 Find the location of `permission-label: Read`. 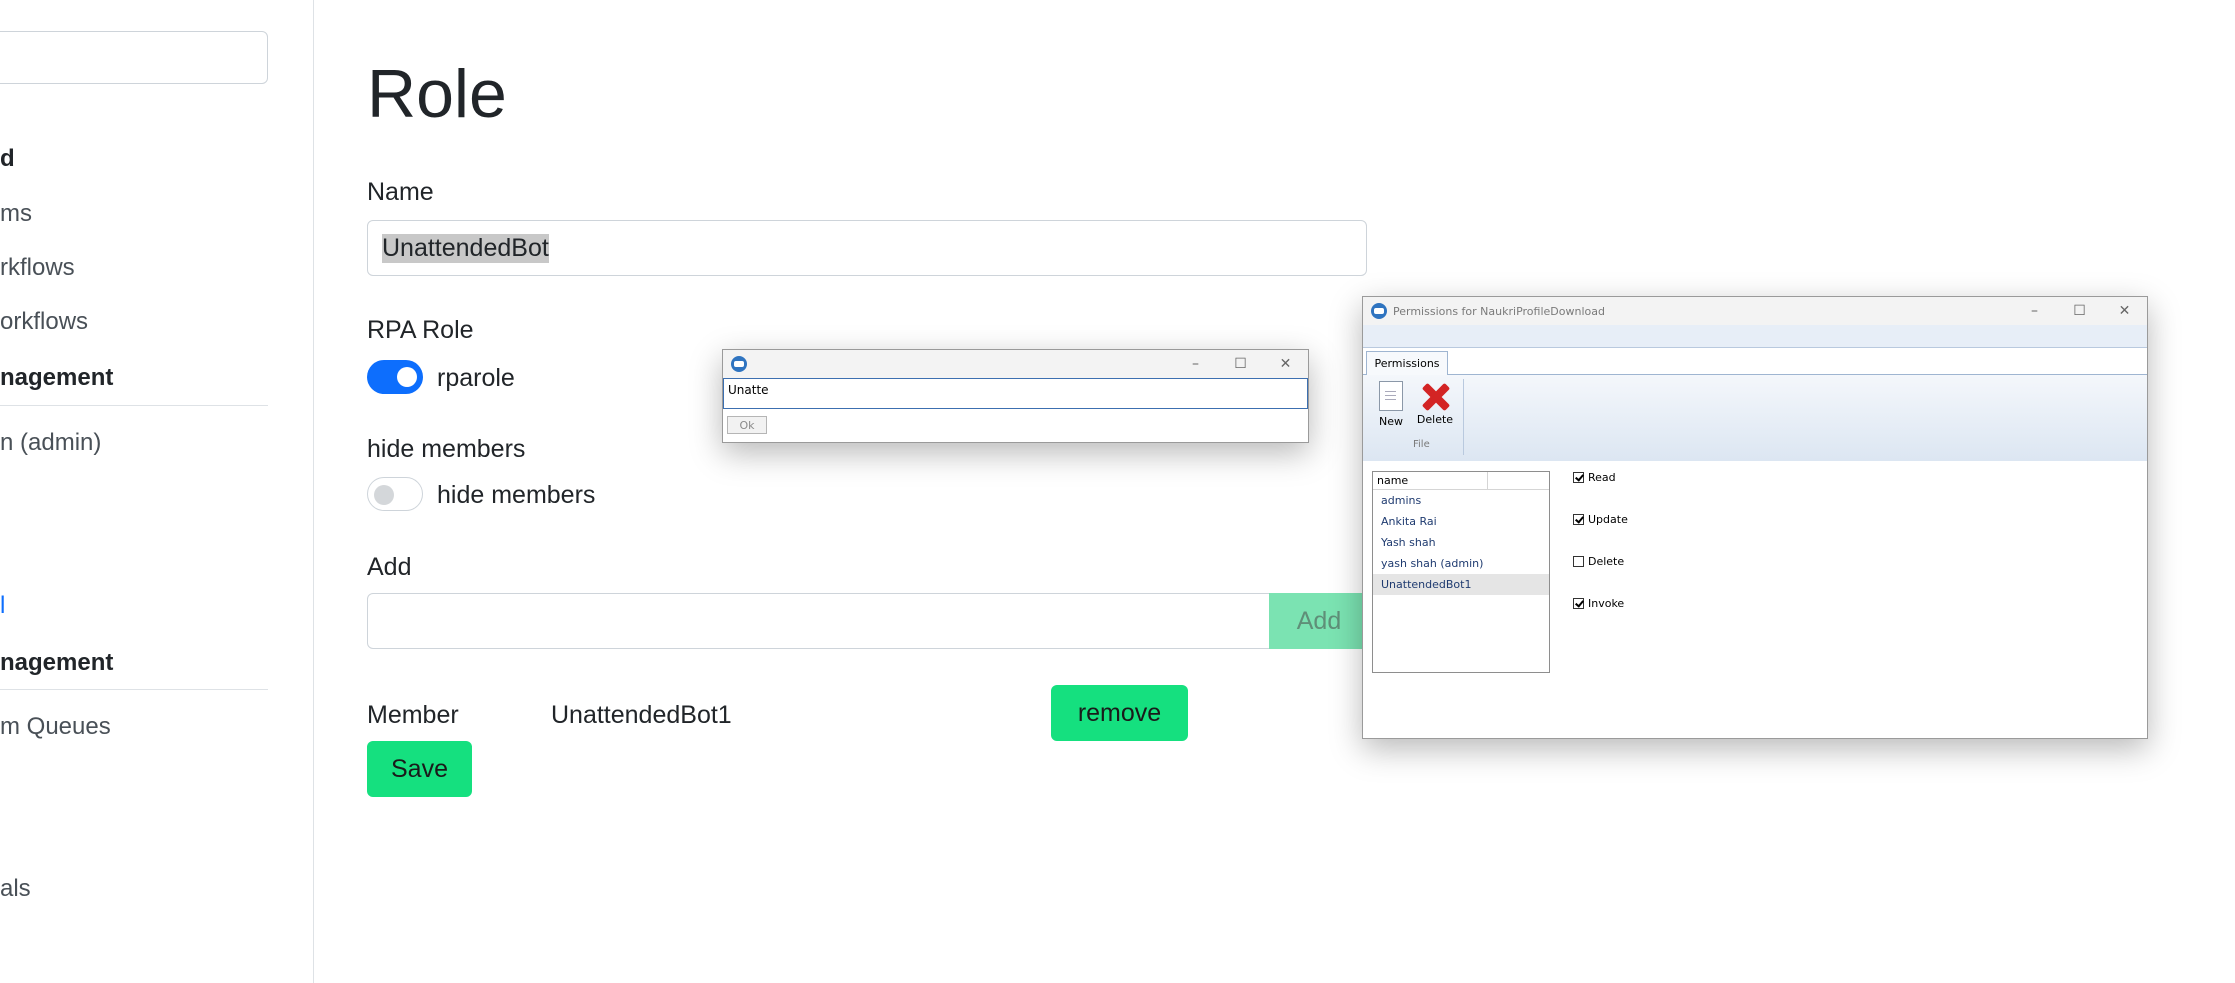

permission-label: Read is located at coordinates (1602, 477).